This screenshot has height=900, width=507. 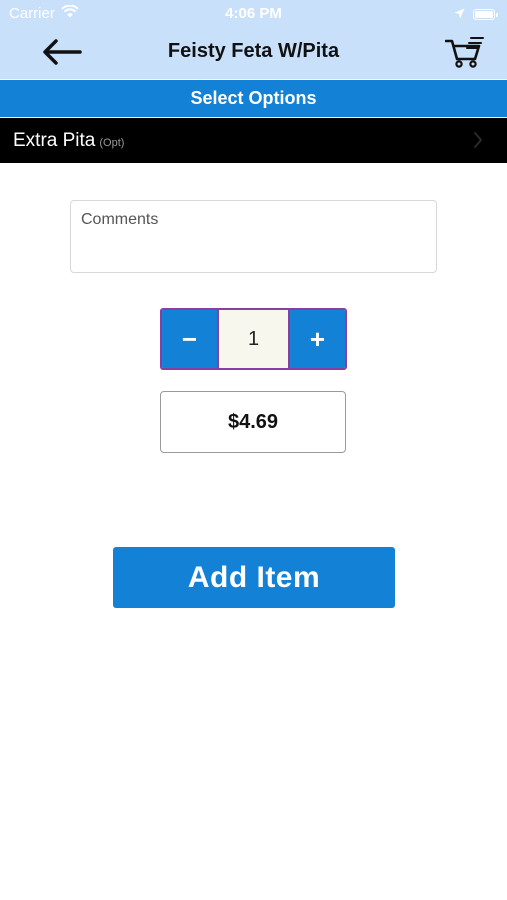 What do you see at coordinates (112, 142) in the screenshot?
I see `option-optional-tag: (Opt)` at bounding box center [112, 142].